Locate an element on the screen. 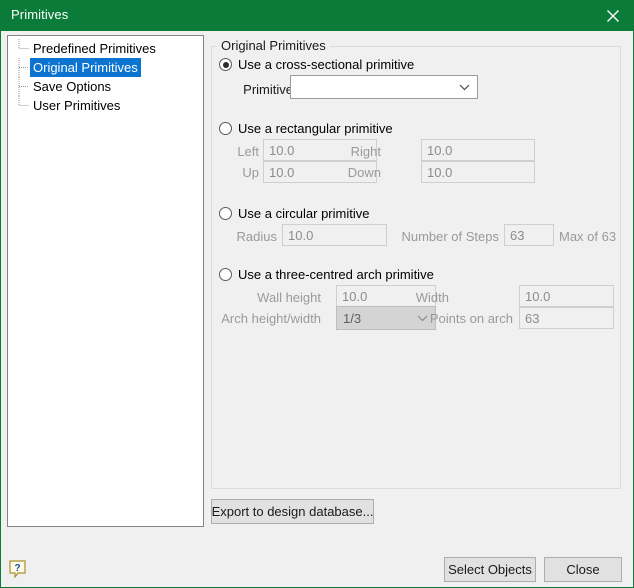 This screenshot has width=634, height=588. sidebar-item-original-primitives: Original Primitives is located at coordinates (105, 67).